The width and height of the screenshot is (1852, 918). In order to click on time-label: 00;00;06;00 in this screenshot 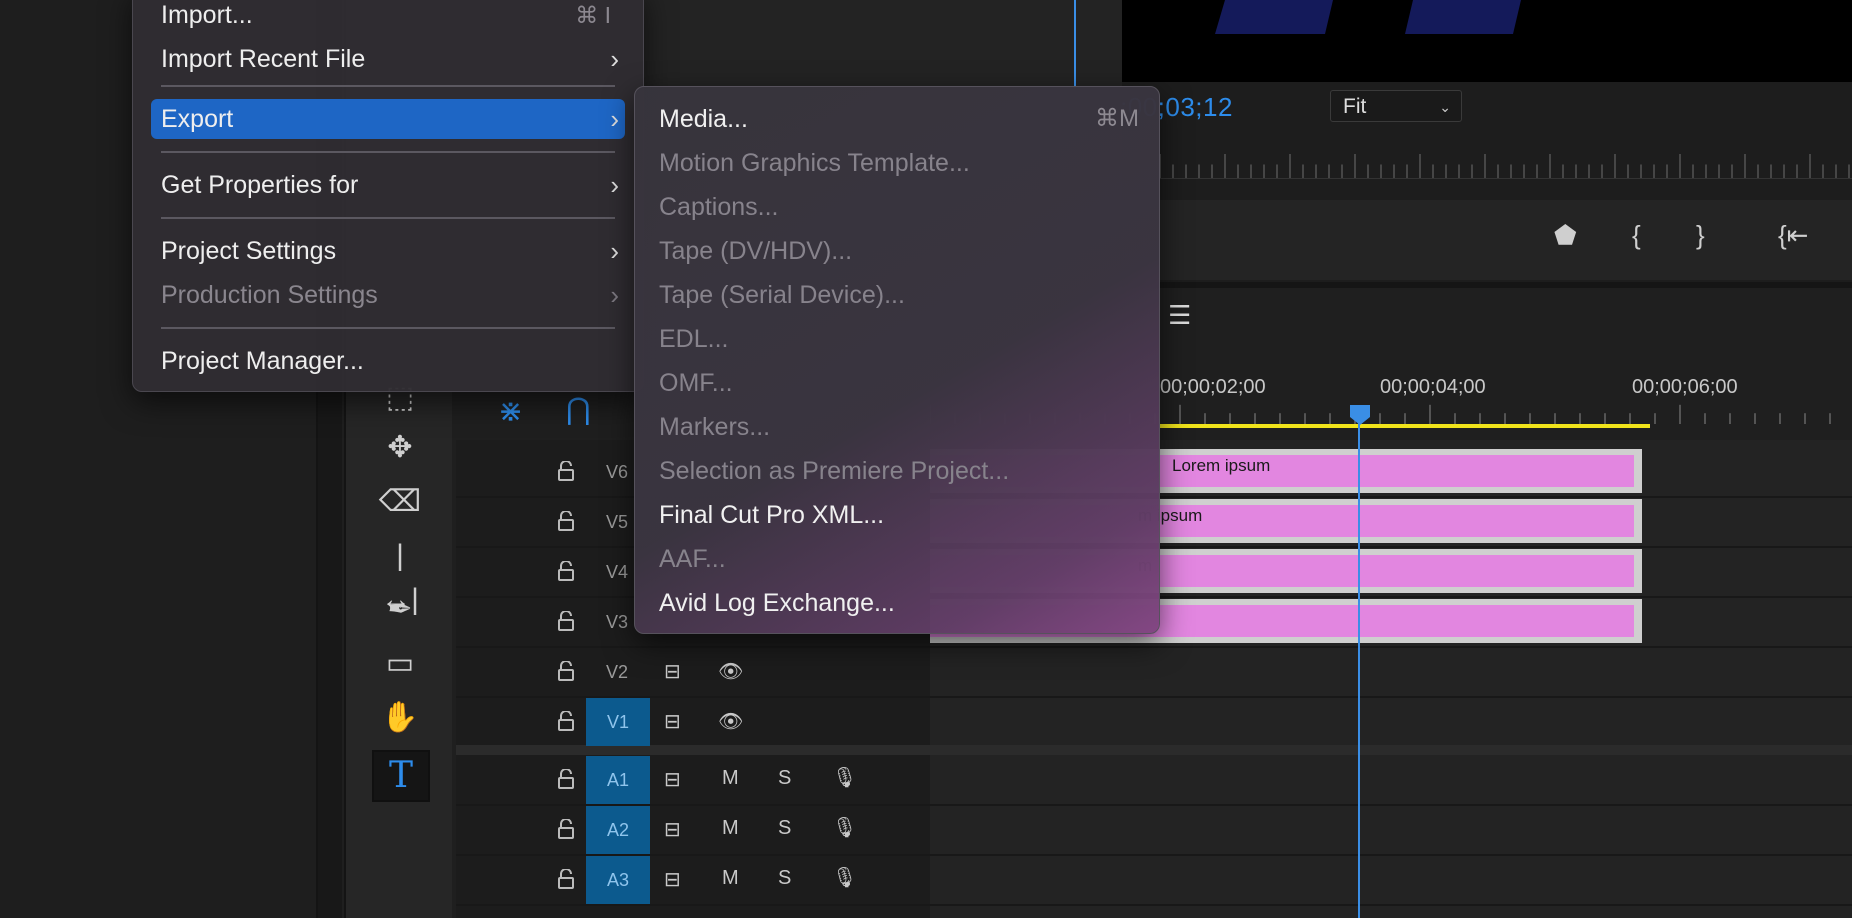, I will do `click(1685, 387)`.